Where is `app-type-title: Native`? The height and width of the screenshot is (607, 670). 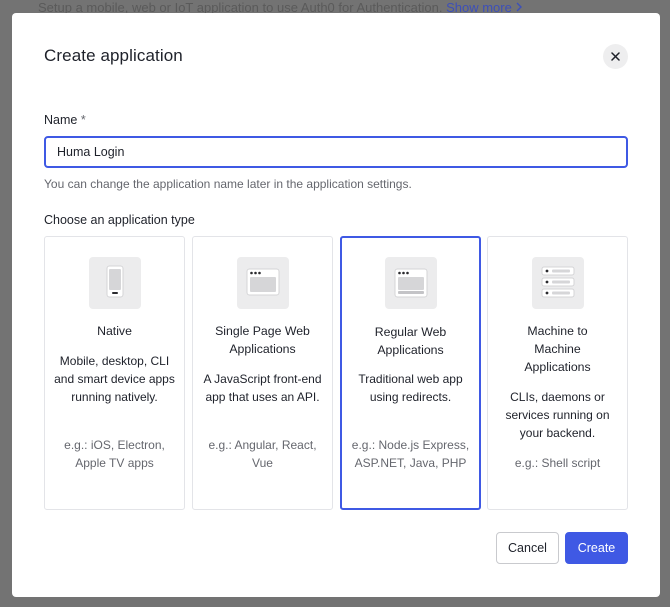 app-type-title: Native is located at coordinates (114, 331).